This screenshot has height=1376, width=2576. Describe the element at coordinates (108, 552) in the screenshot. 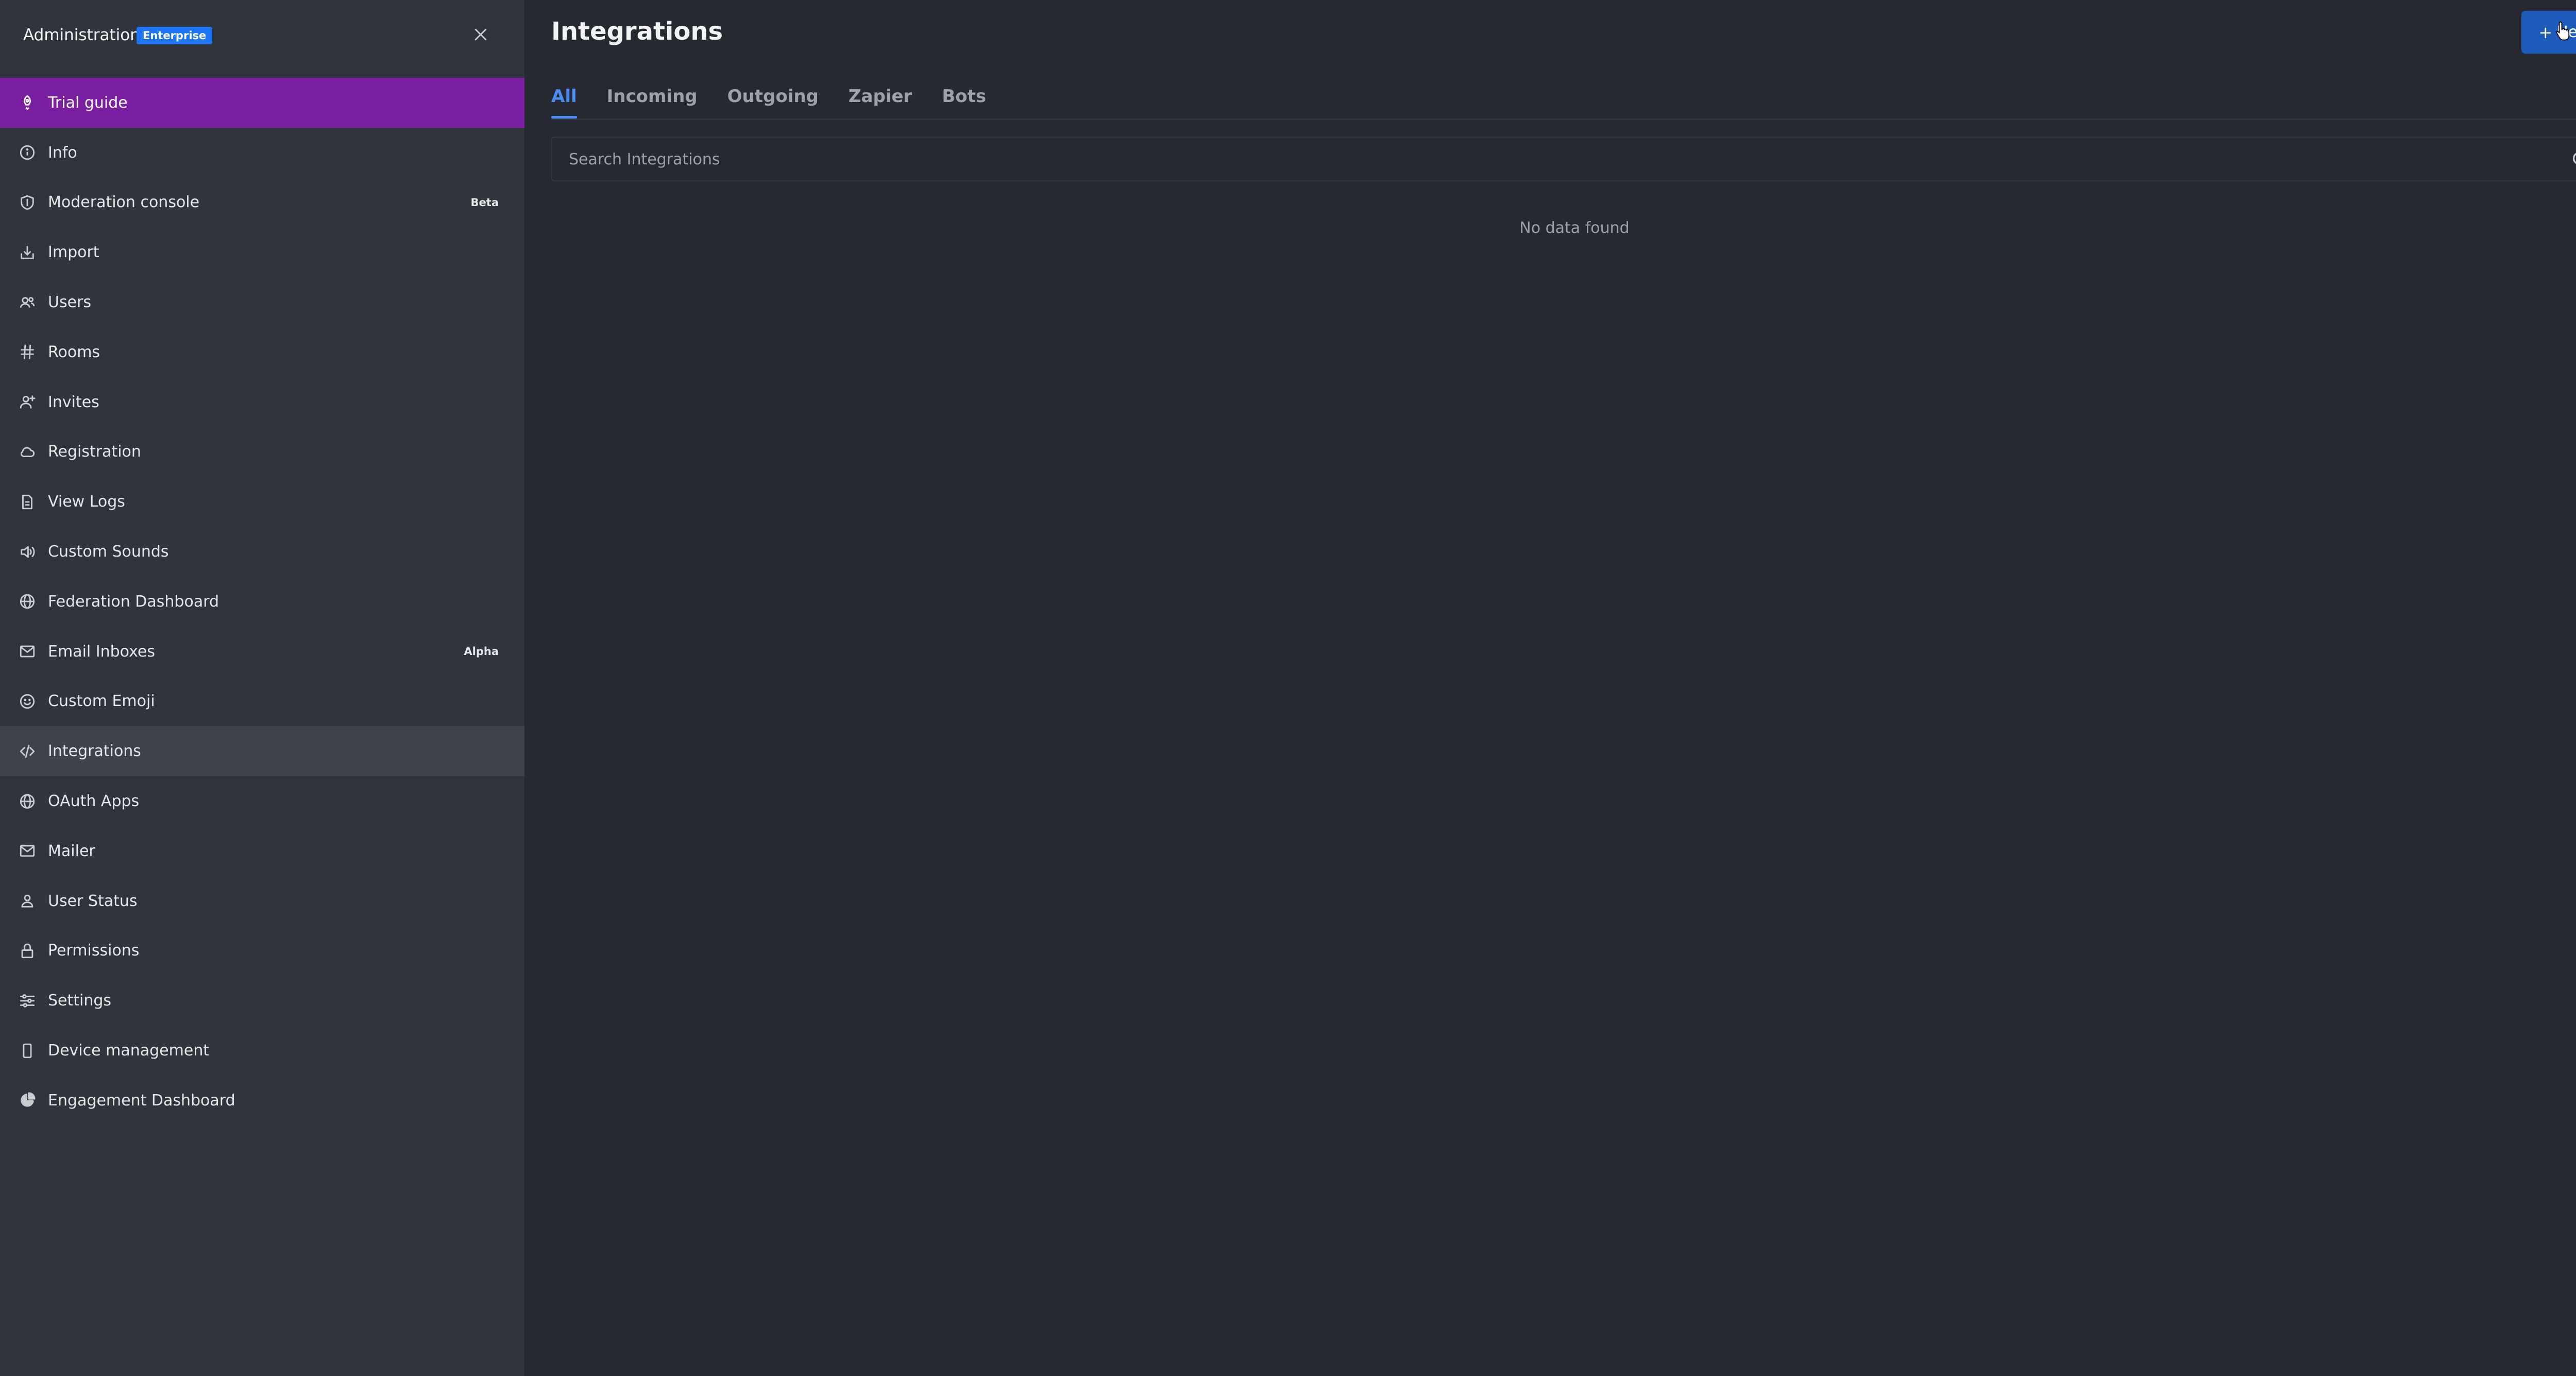

I see `sidebar-item-label: Custom Sounds` at that location.